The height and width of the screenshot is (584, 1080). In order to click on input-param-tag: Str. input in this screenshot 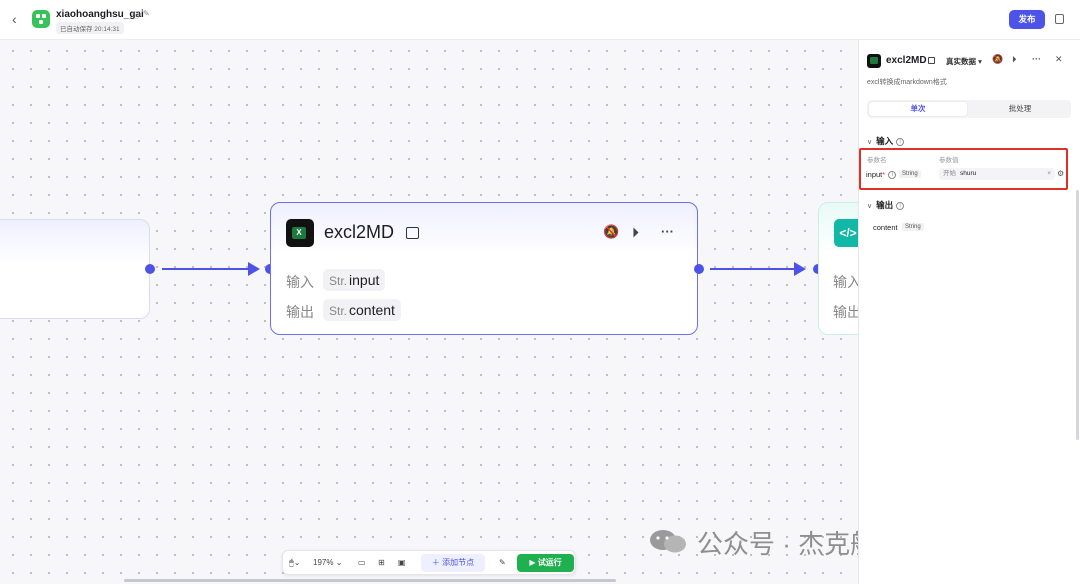, I will do `click(354, 280)`.